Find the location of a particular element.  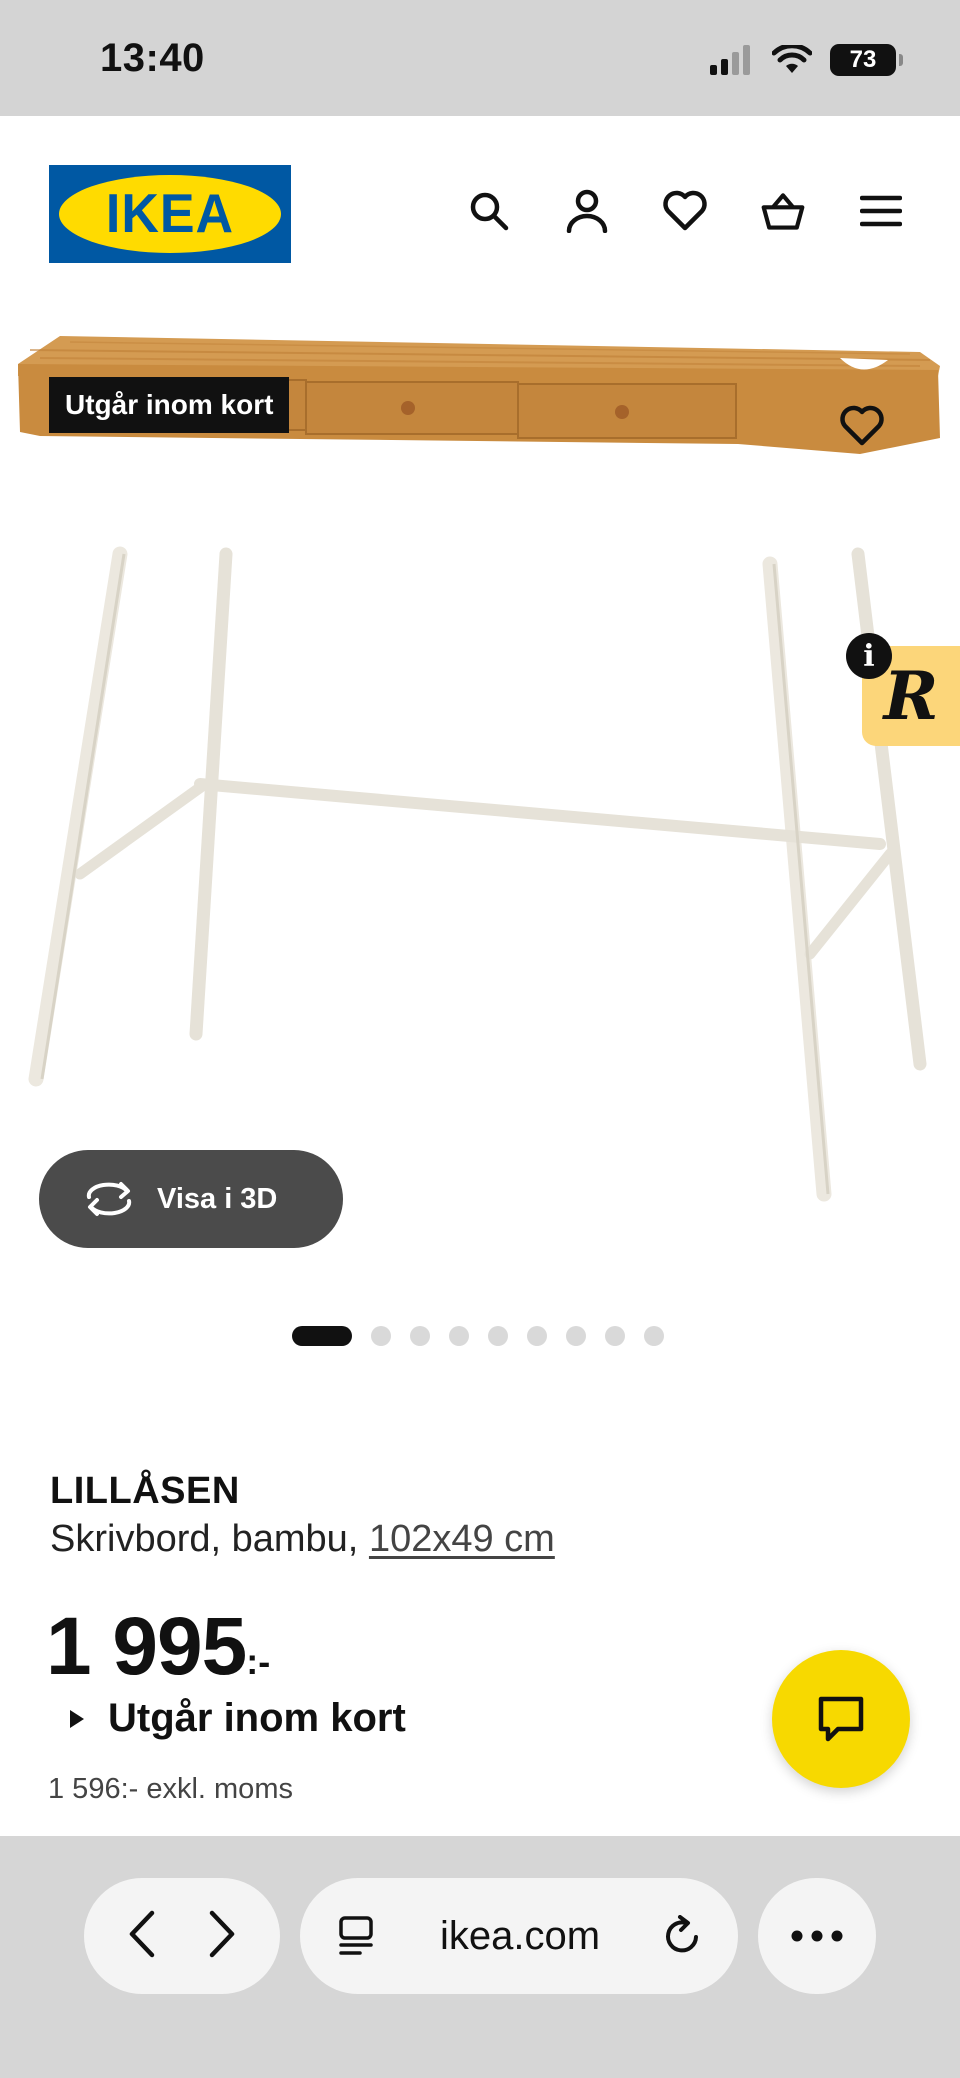

wifi-icon is located at coordinates (792, 59).